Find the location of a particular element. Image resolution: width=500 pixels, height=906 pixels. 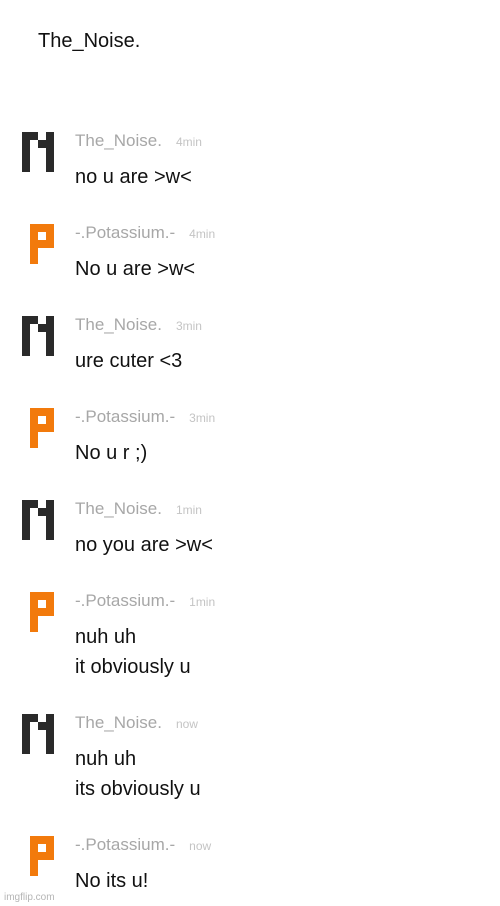

message-text: No u are >w< is located at coordinates (135, 269).